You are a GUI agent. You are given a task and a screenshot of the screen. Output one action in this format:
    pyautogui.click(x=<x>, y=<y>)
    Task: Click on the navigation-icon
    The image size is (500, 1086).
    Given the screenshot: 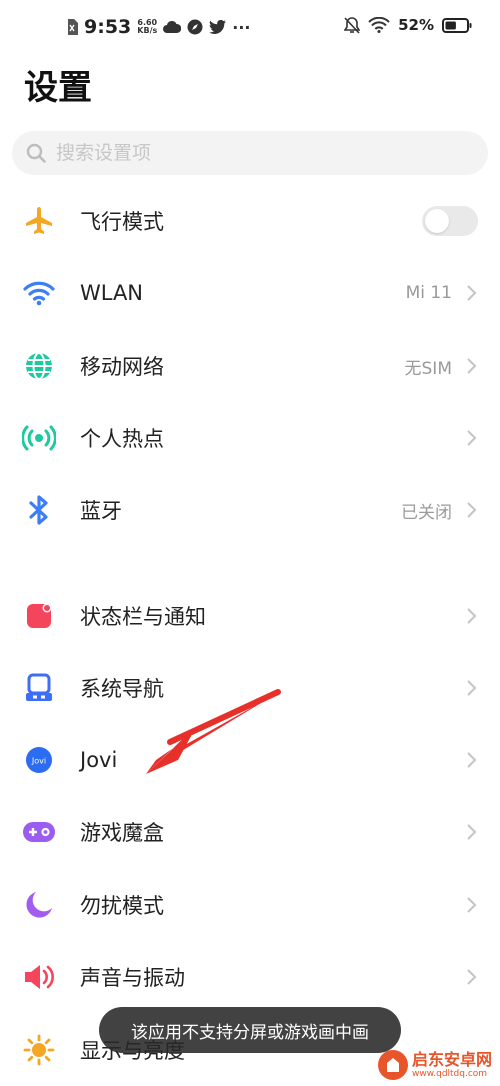 What is the action you would take?
    pyautogui.click(x=39, y=688)
    